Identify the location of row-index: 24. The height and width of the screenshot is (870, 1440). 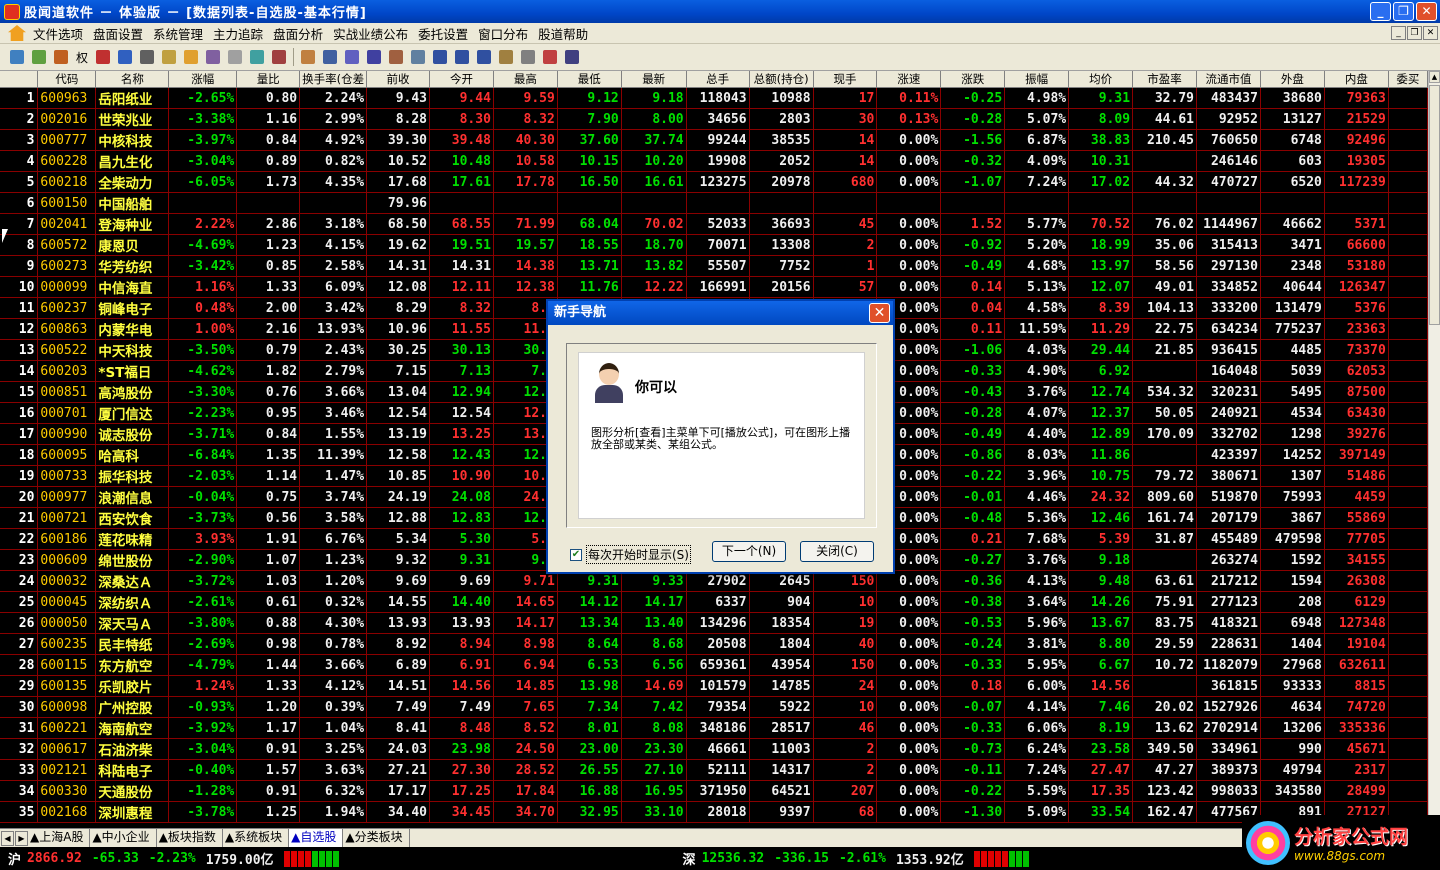
(19, 581).